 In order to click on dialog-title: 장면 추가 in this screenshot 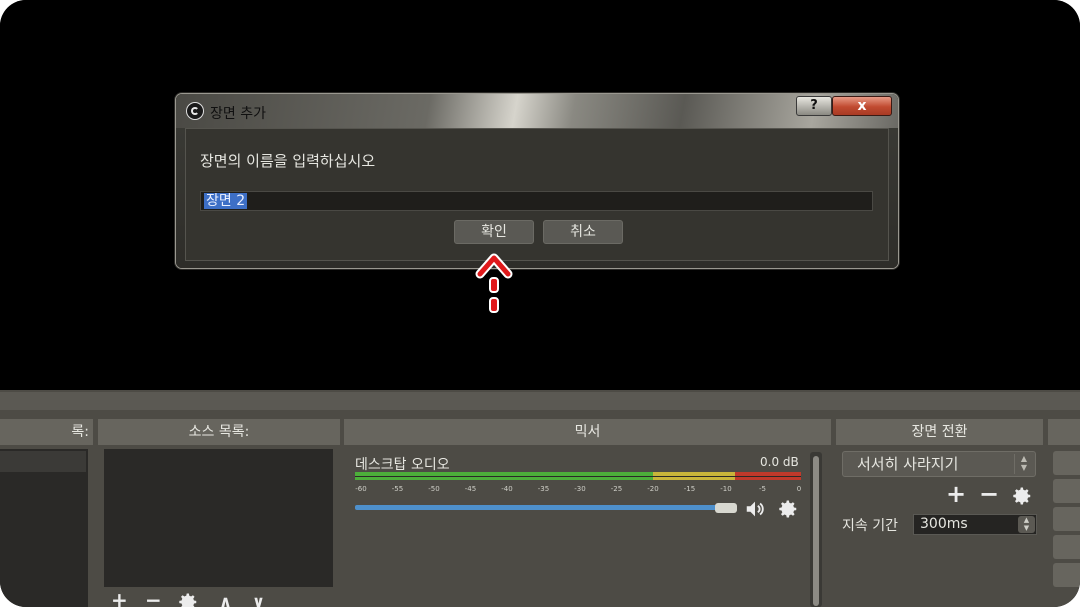, I will do `click(238, 114)`.